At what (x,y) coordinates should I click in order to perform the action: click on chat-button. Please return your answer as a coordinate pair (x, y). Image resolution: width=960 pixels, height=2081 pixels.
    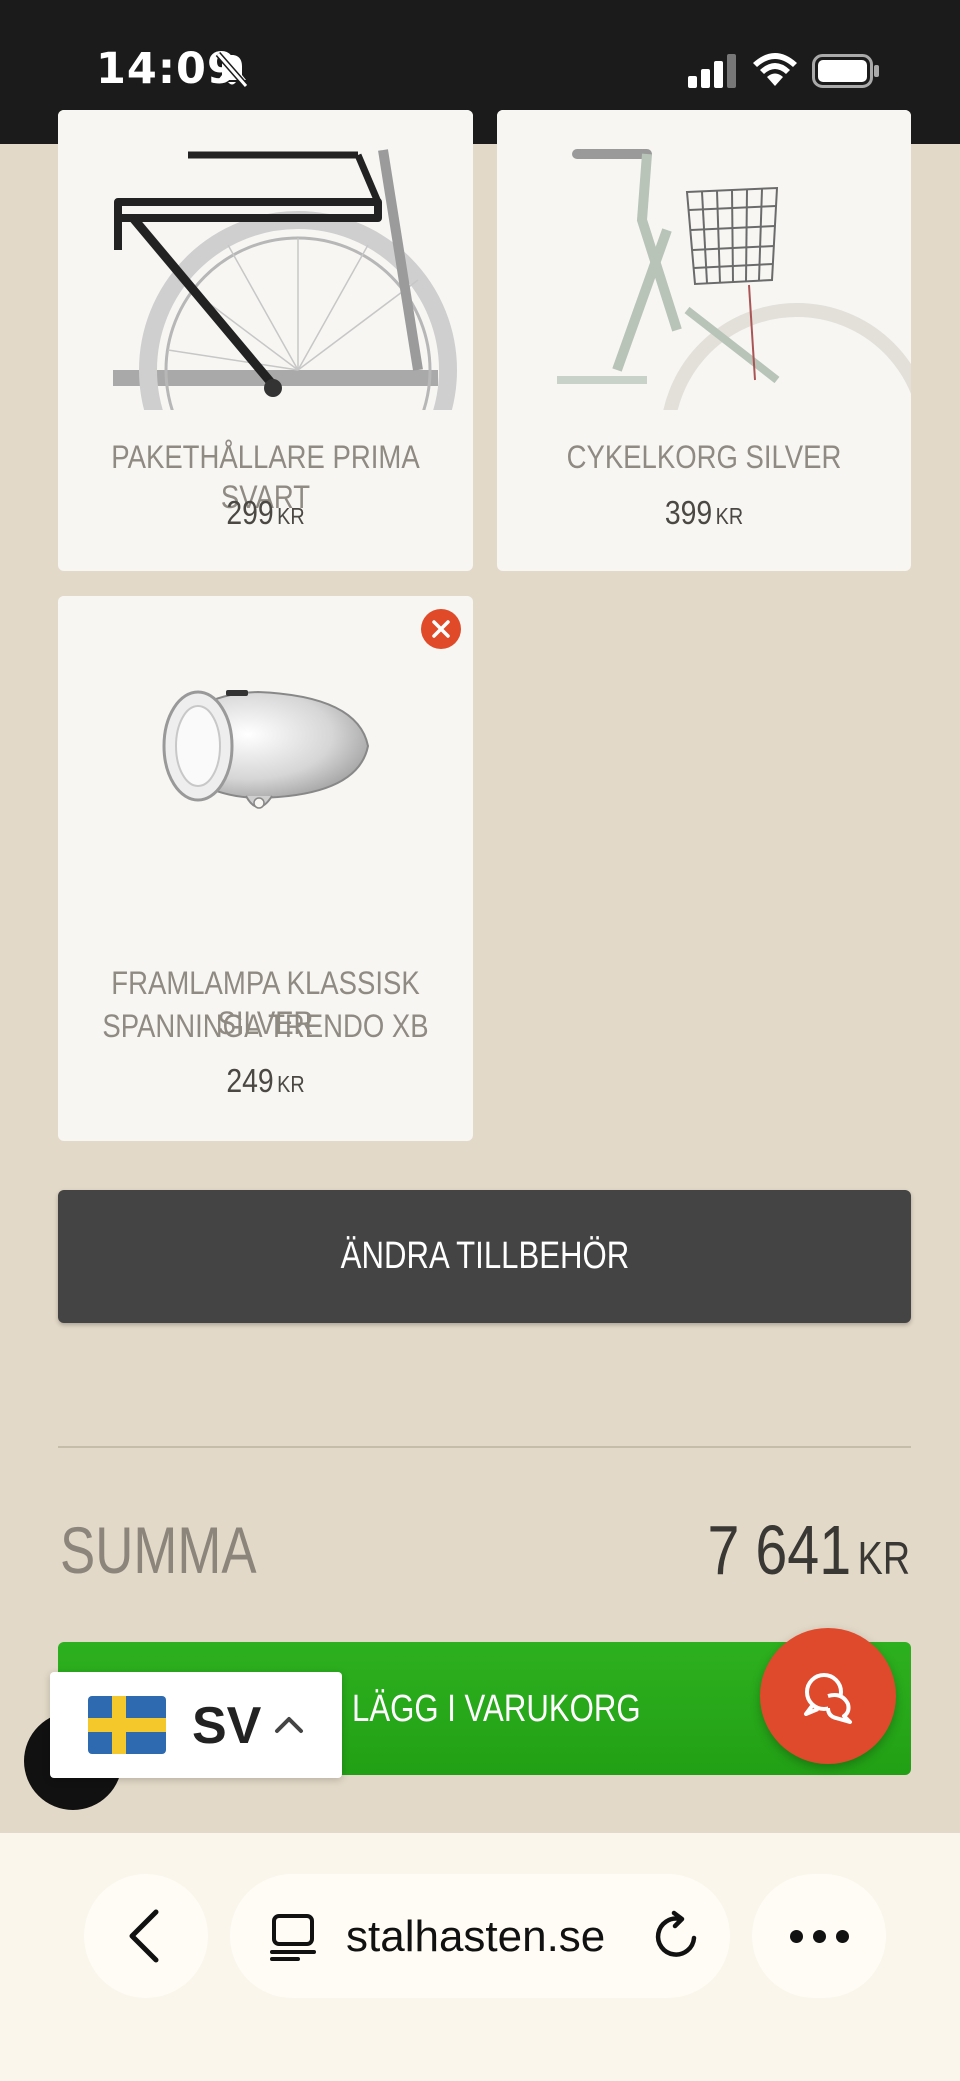
    Looking at the image, I should click on (828, 1696).